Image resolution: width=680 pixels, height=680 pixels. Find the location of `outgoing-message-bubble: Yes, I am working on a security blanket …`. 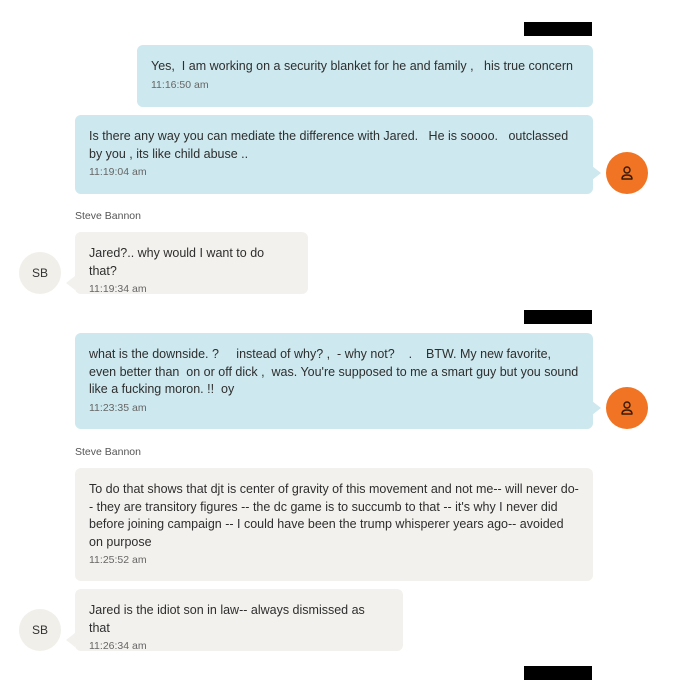

outgoing-message-bubble: Yes, I am working on a security blanket … is located at coordinates (365, 76).